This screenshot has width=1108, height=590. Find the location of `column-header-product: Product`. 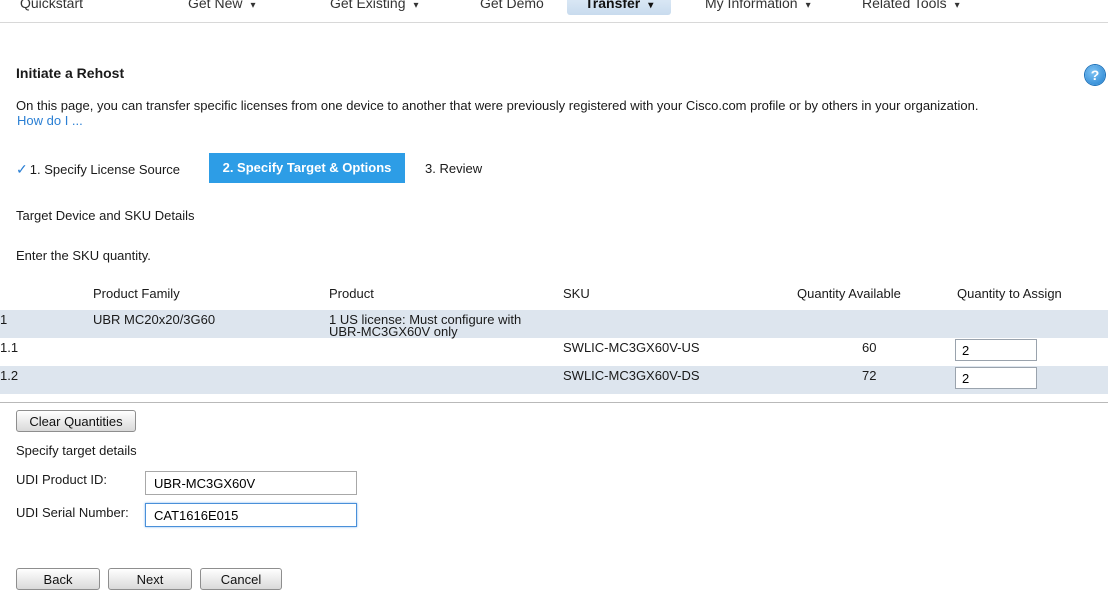

column-header-product: Product is located at coordinates (351, 293).